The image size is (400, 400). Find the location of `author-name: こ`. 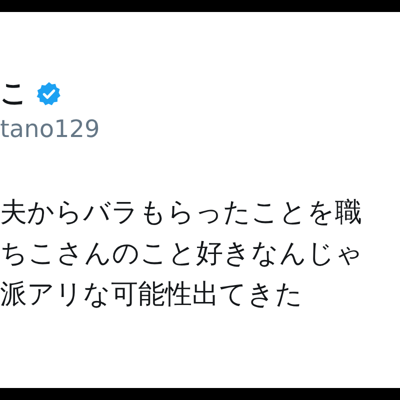

author-name: こ is located at coordinates (14, 93).